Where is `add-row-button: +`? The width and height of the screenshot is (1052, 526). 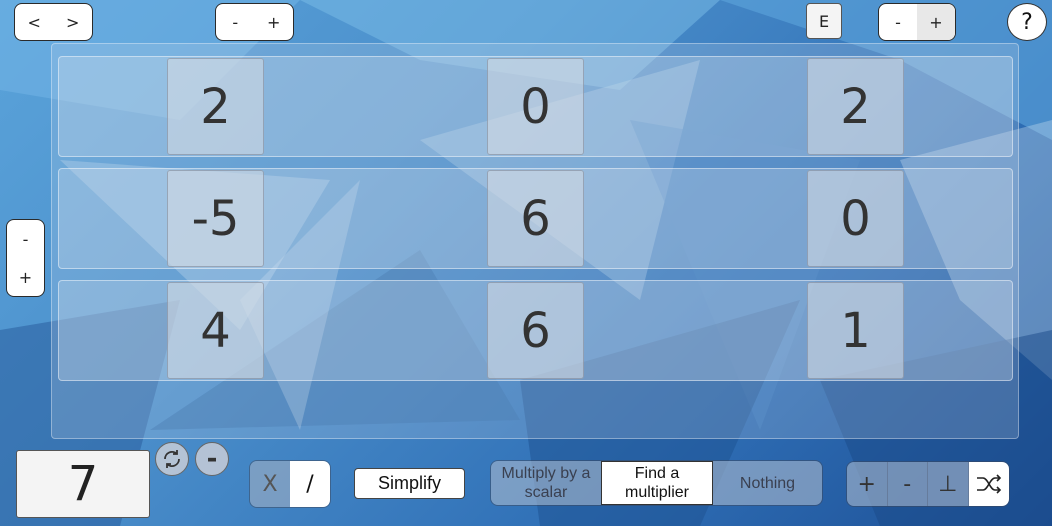
add-row-button: + is located at coordinates (25, 277).